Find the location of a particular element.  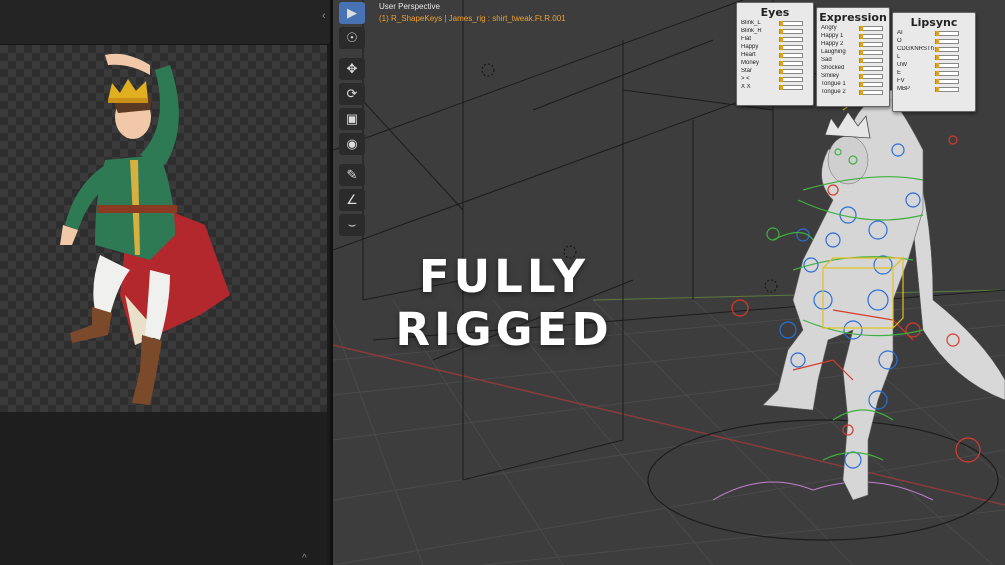

shape-key-row: MBP is located at coordinates (934, 89).